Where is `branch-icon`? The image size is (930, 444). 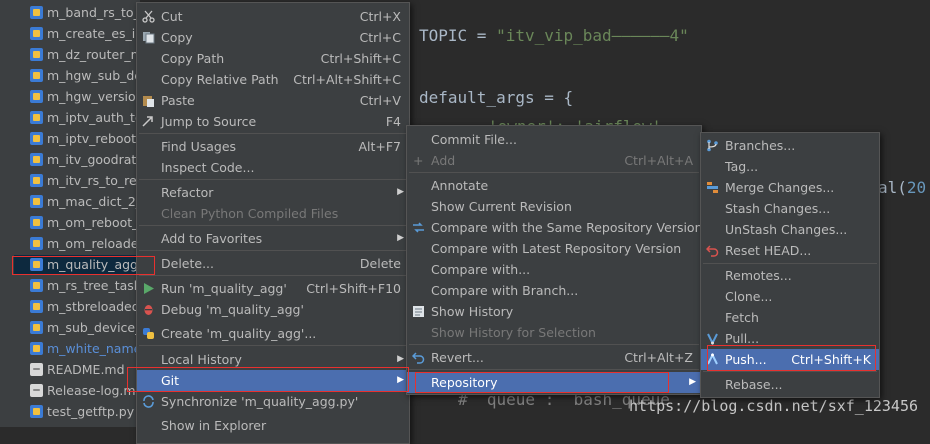
branch-icon is located at coordinates (712, 145).